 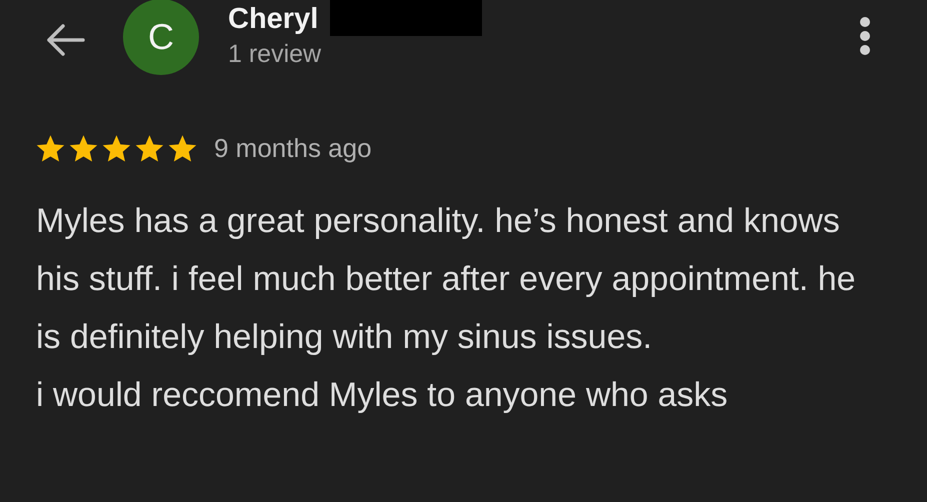 I want to click on avatar: C, so click(x=161, y=37).